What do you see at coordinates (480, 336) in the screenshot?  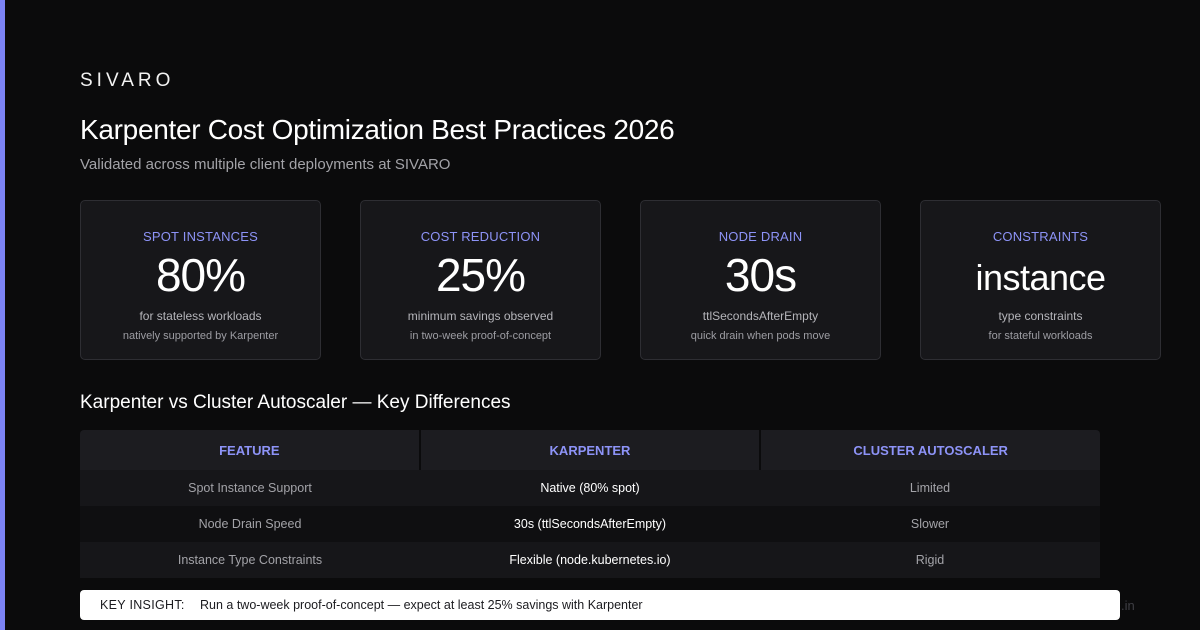 I see `stat-note: in two-week proof-of-concept` at bounding box center [480, 336].